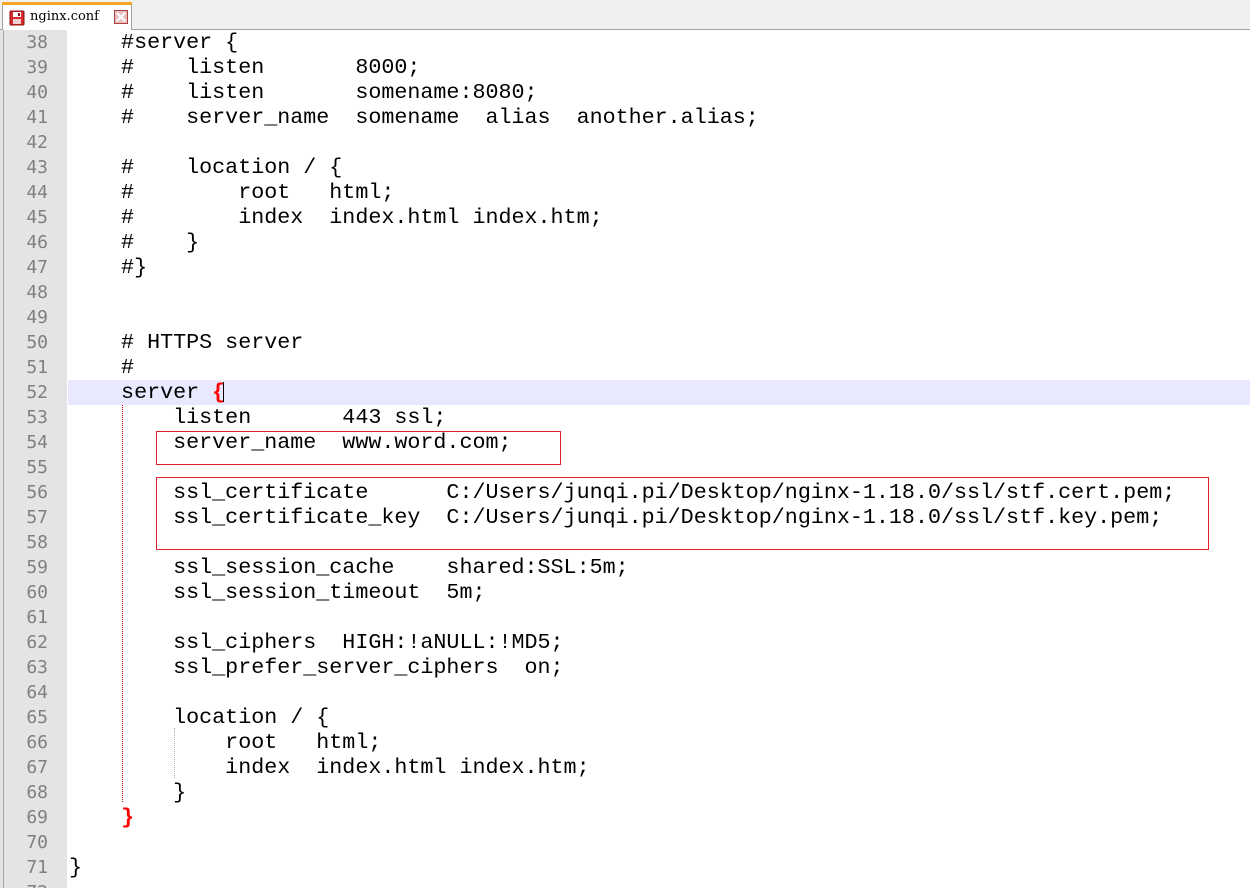  Describe the element at coordinates (37, 442) in the screenshot. I see `line-number: 54` at that location.